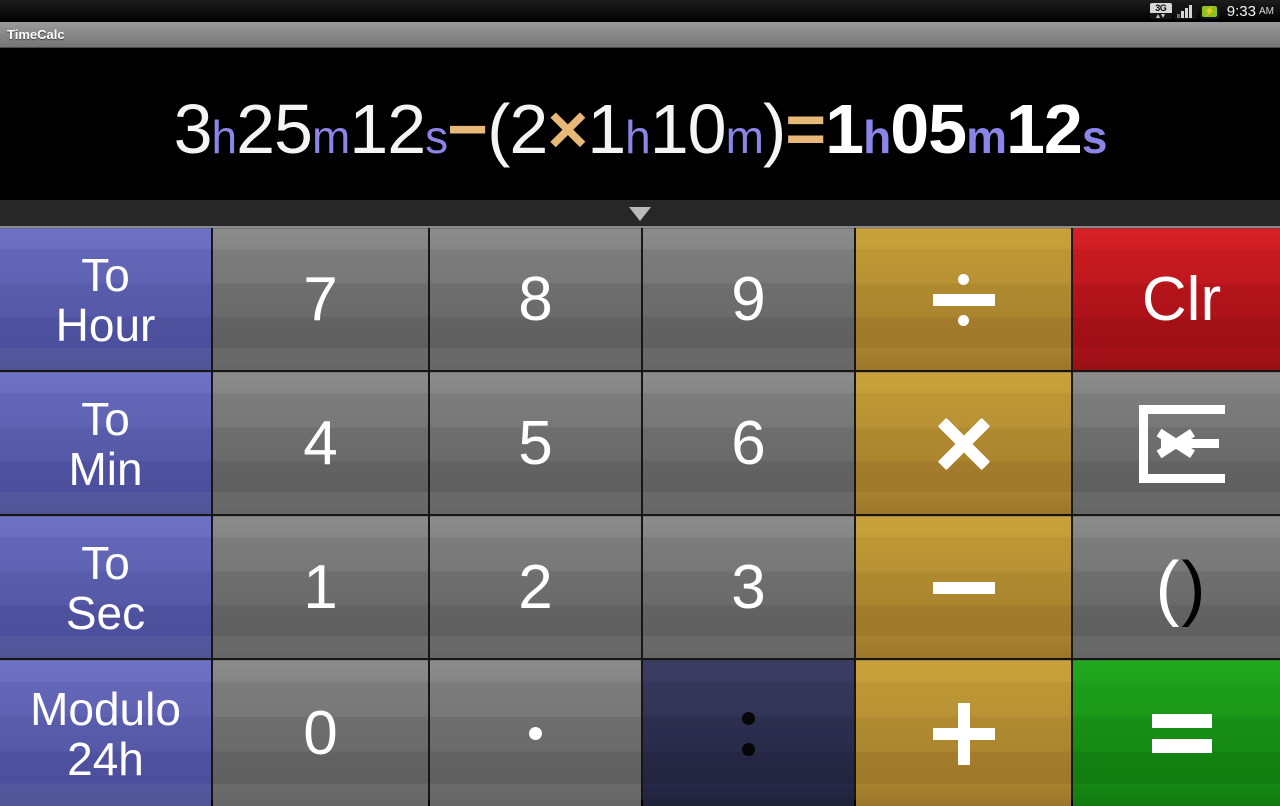 Image resolution: width=1280 pixels, height=806 pixels. What do you see at coordinates (877, 137) in the screenshot?
I see `result-hour-unit: h` at bounding box center [877, 137].